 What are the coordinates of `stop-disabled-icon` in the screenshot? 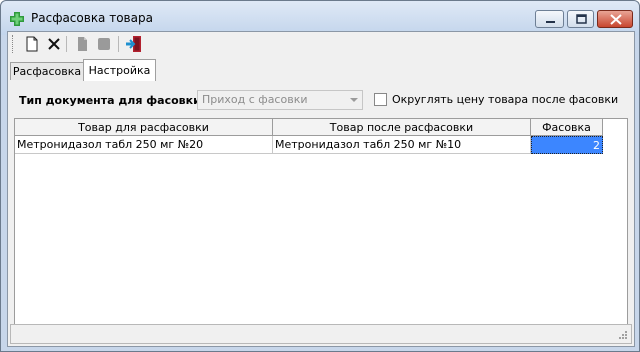 It's located at (104, 44).